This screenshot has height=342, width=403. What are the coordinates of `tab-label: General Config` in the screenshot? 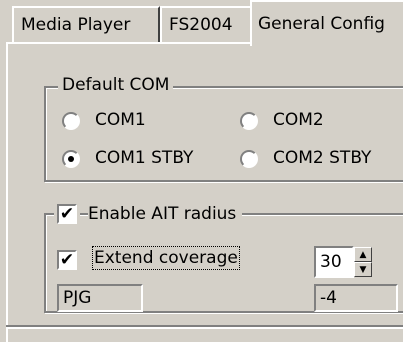 It's located at (321, 24).